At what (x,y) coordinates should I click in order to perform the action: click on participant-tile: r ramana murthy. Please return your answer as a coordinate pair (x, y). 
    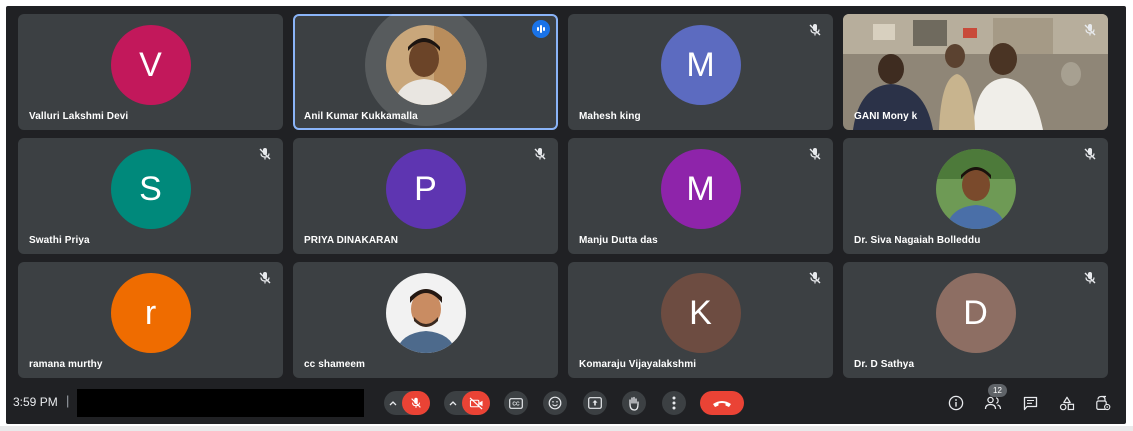
    Looking at the image, I should click on (150, 320).